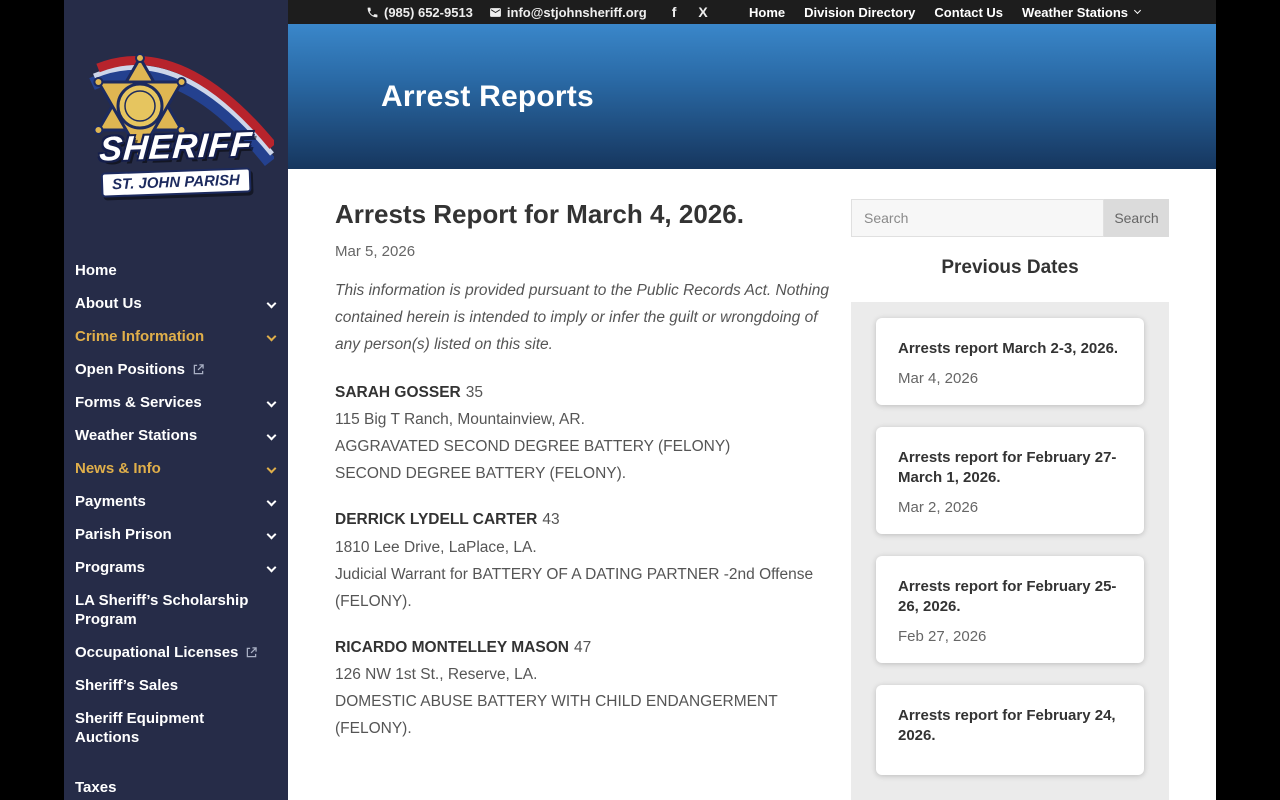 This screenshot has height=800, width=1280. I want to click on sidebar-item-occupational-licenses: Occupational Licenses, so click(176, 652).